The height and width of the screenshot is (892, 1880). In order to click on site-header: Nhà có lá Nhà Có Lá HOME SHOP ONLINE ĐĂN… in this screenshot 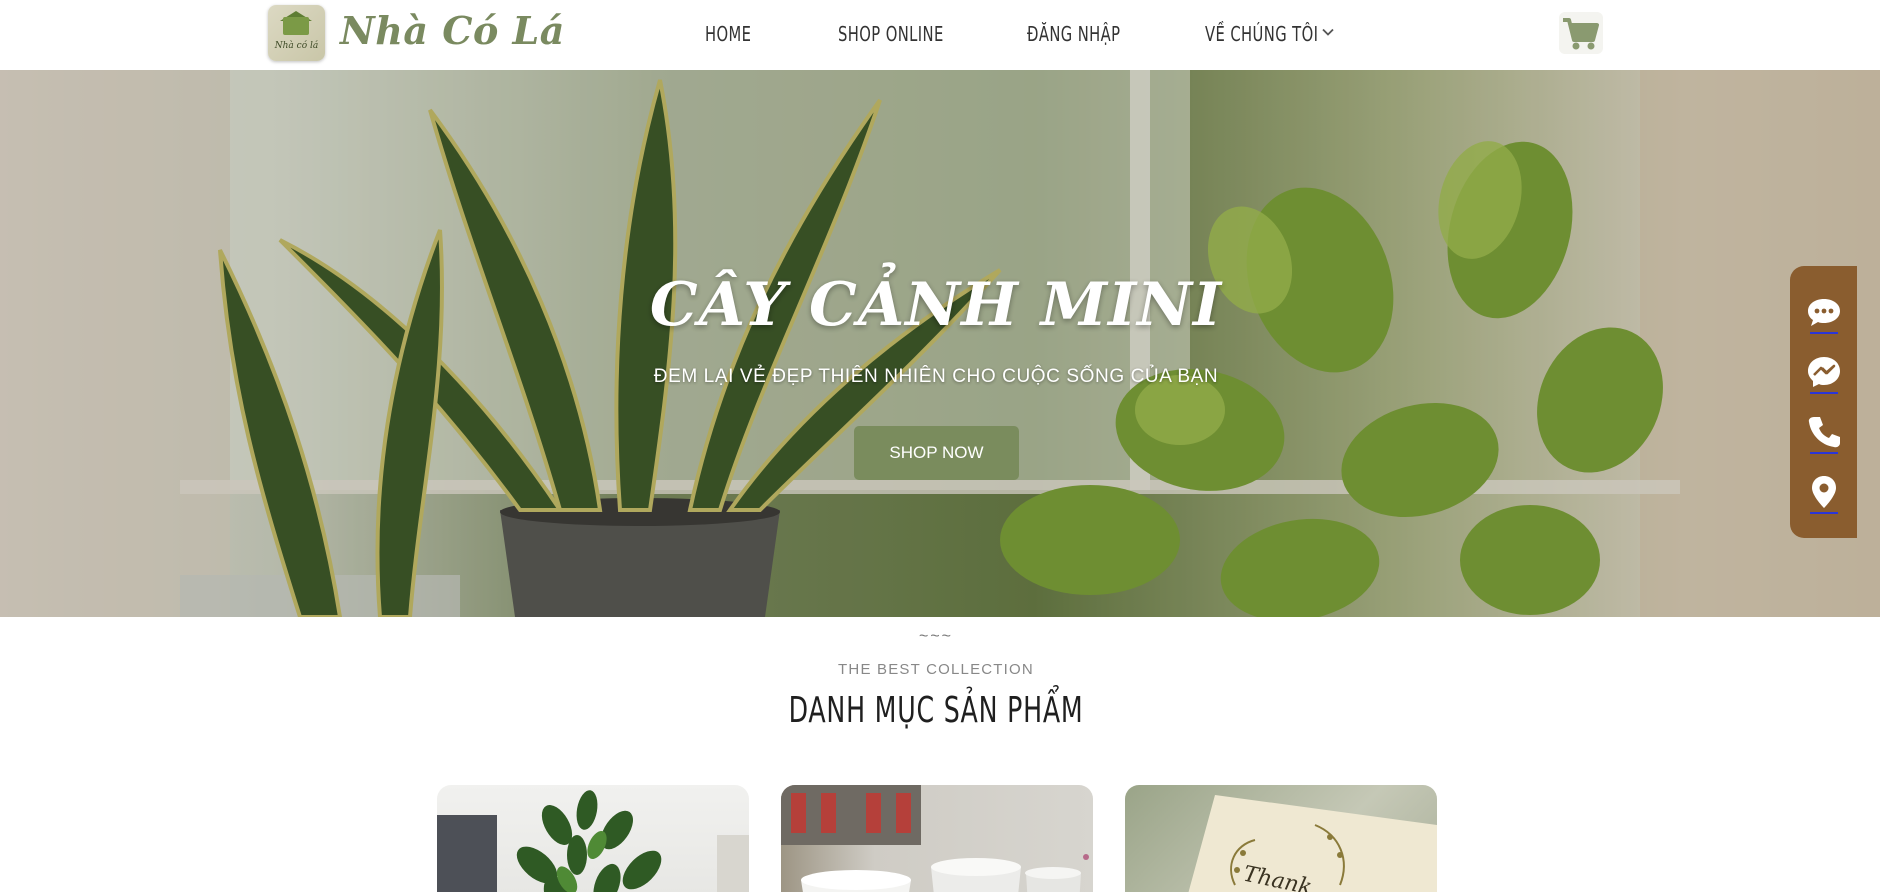, I will do `click(940, 35)`.